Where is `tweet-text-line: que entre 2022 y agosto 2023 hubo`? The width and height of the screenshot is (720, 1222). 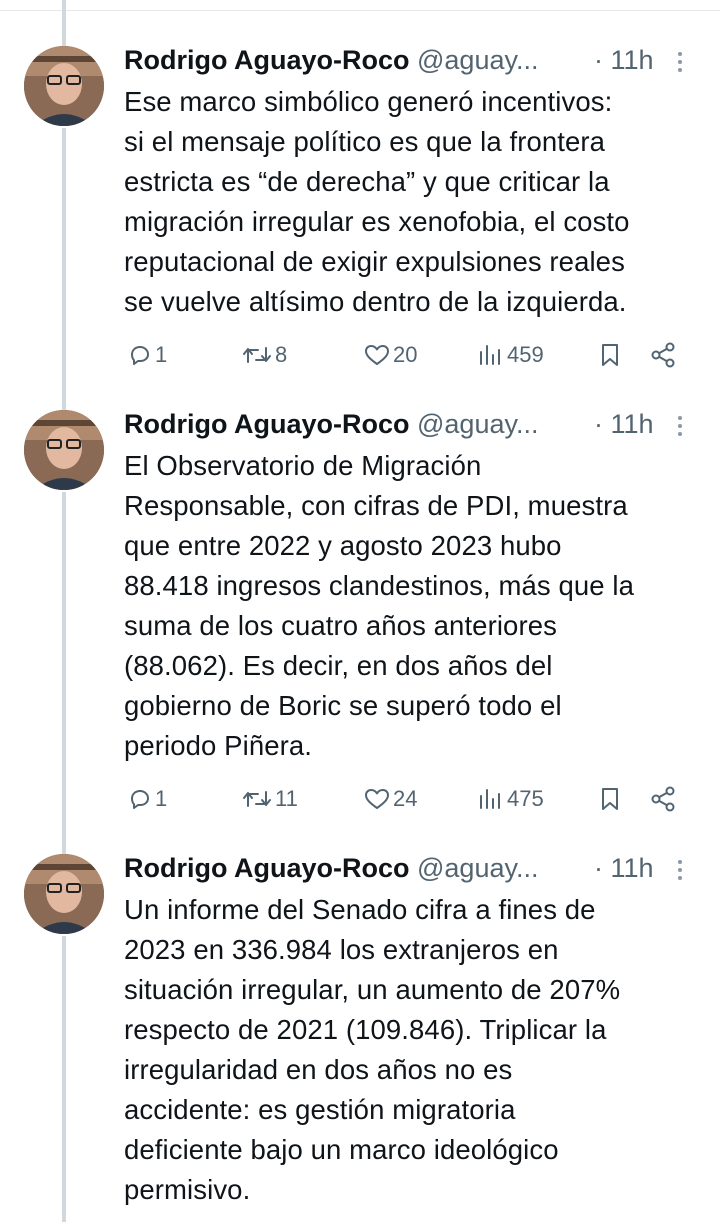
tweet-text-line: que entre 2022 y agosto 2023 hubo is located at coordinates (343, 545).